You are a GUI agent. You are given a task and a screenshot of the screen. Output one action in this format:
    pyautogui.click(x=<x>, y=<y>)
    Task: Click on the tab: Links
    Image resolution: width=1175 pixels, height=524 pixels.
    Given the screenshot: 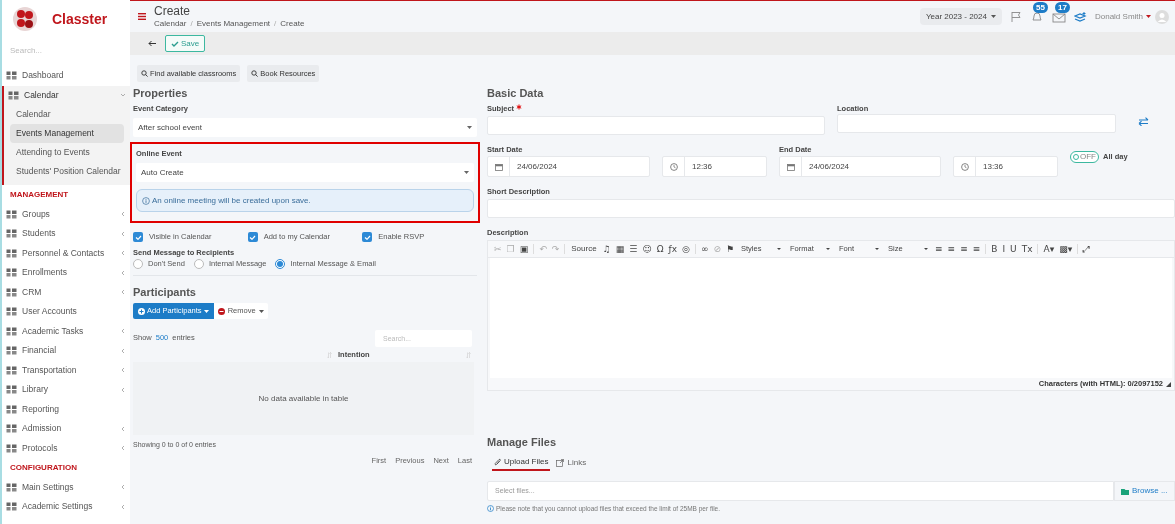 What is the action you would take?
    pyautogui.click(x=571, y=462)
    